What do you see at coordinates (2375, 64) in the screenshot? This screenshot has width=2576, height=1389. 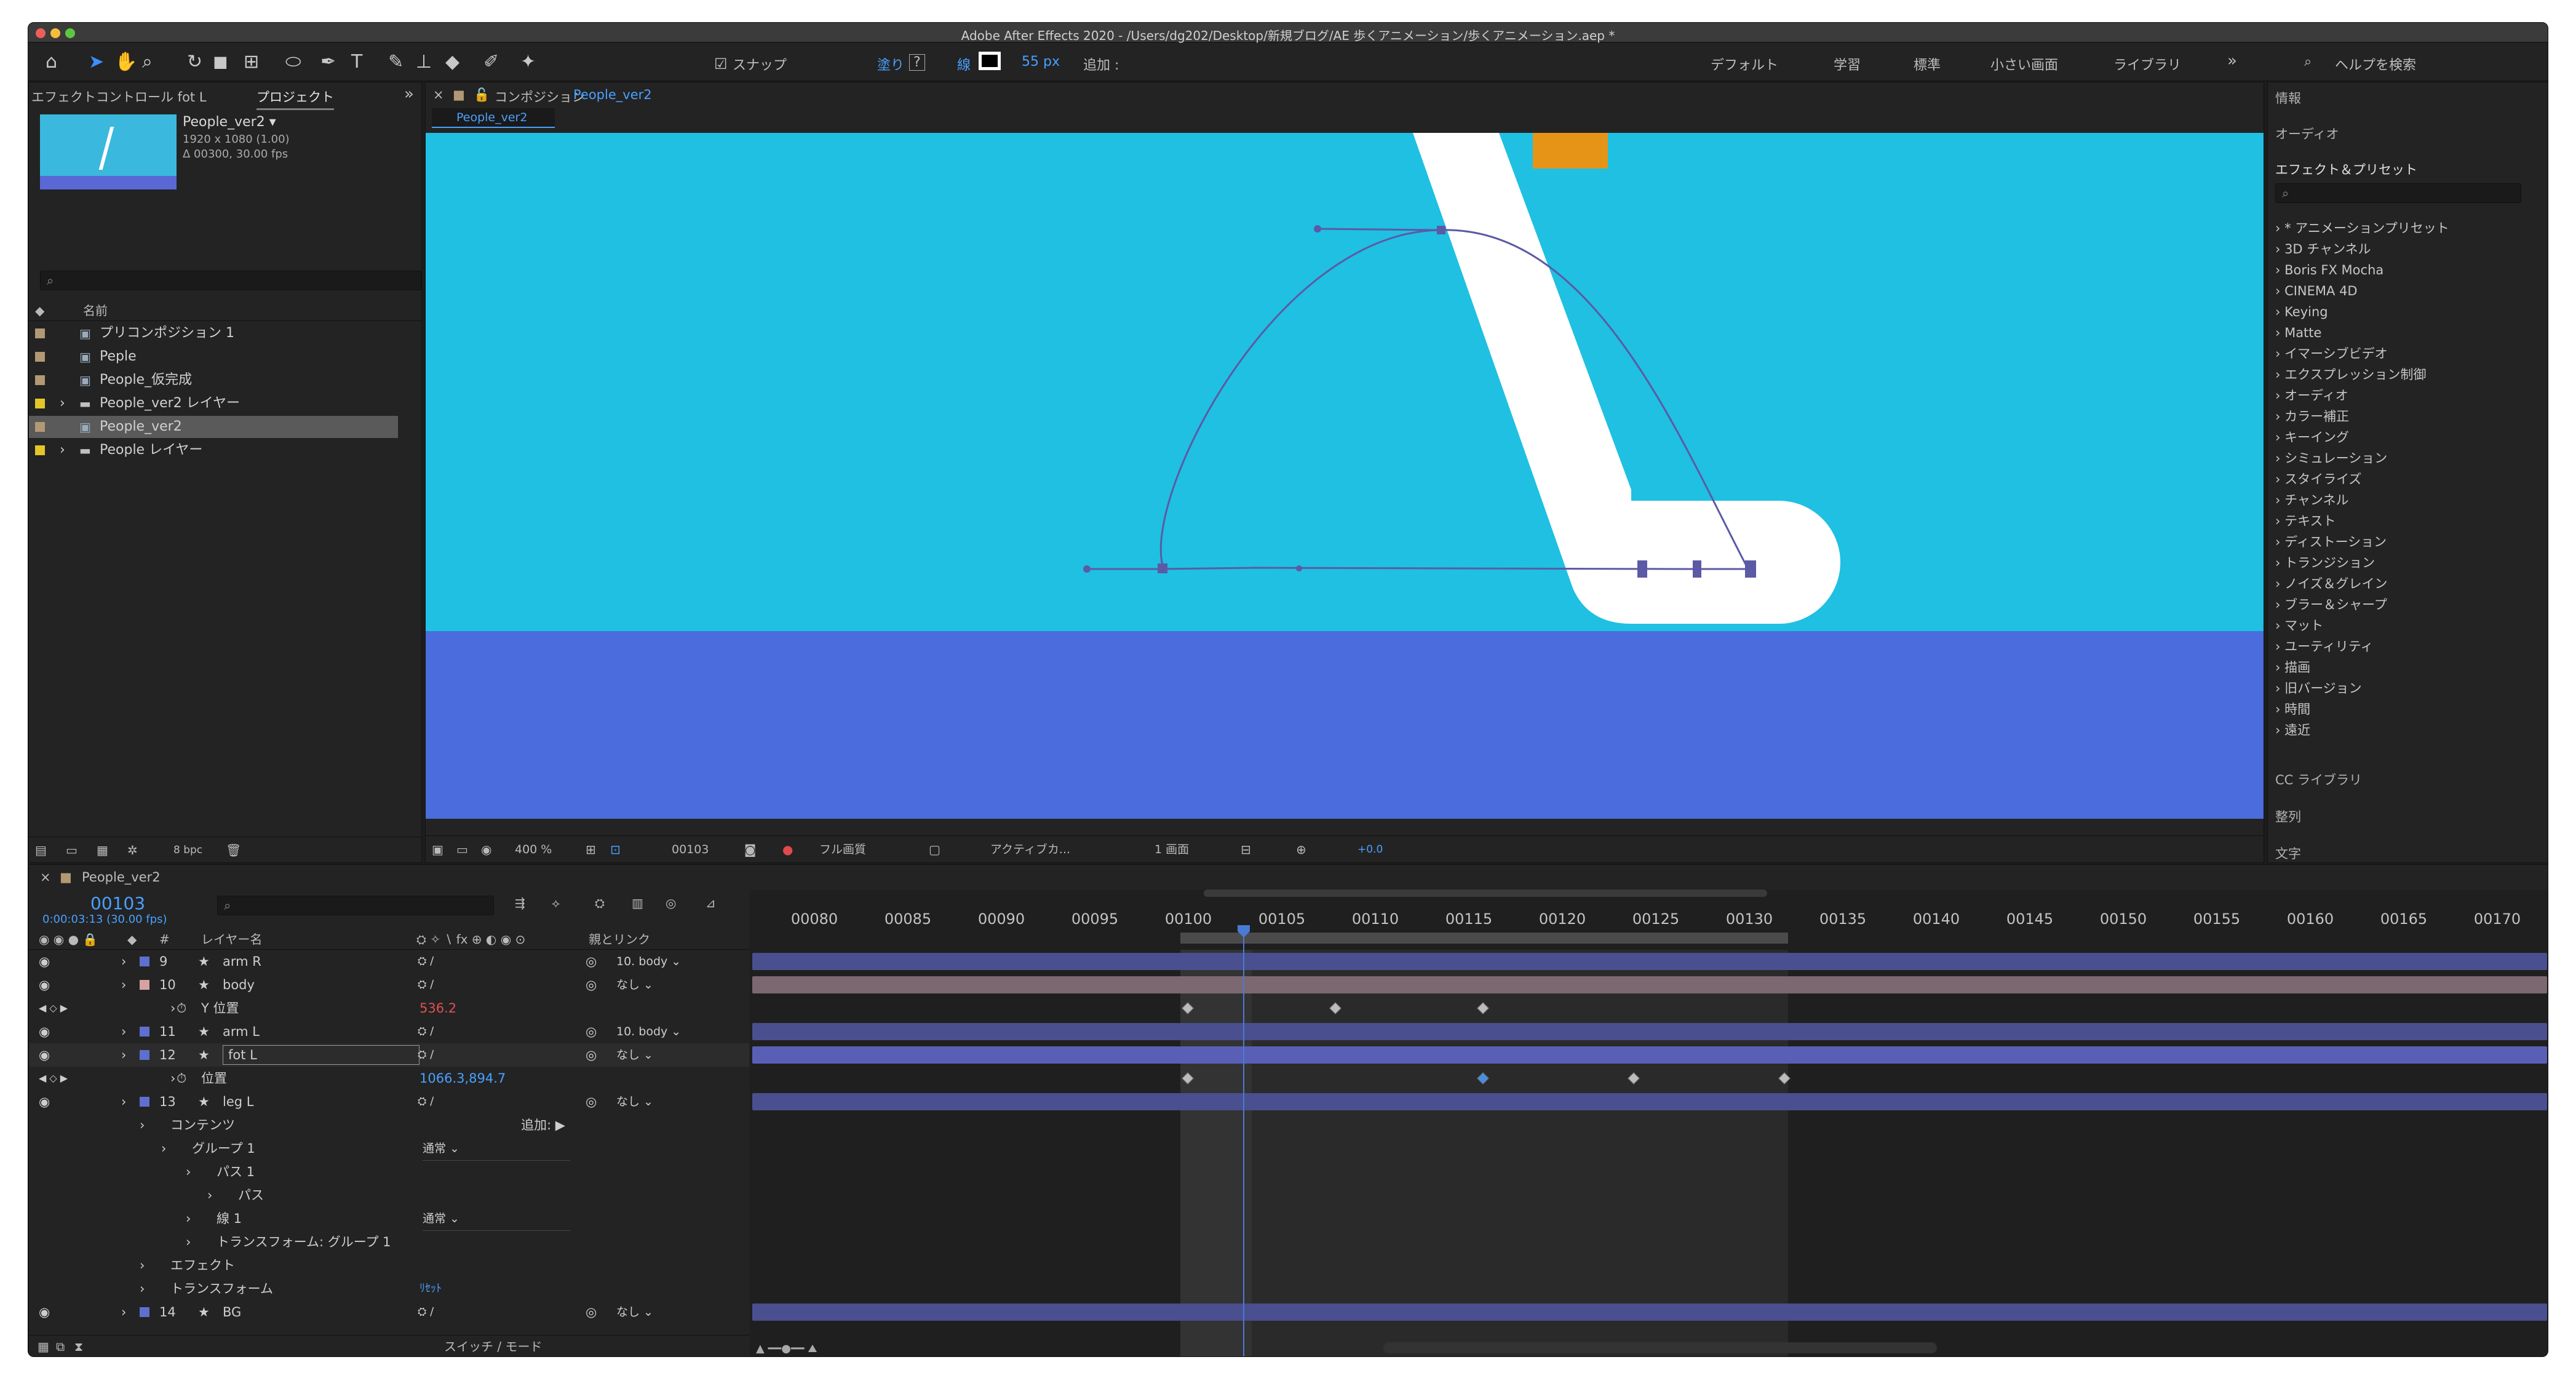 I see `help-search-input: ヘルプを検索` at bounding box center [2375, 64].